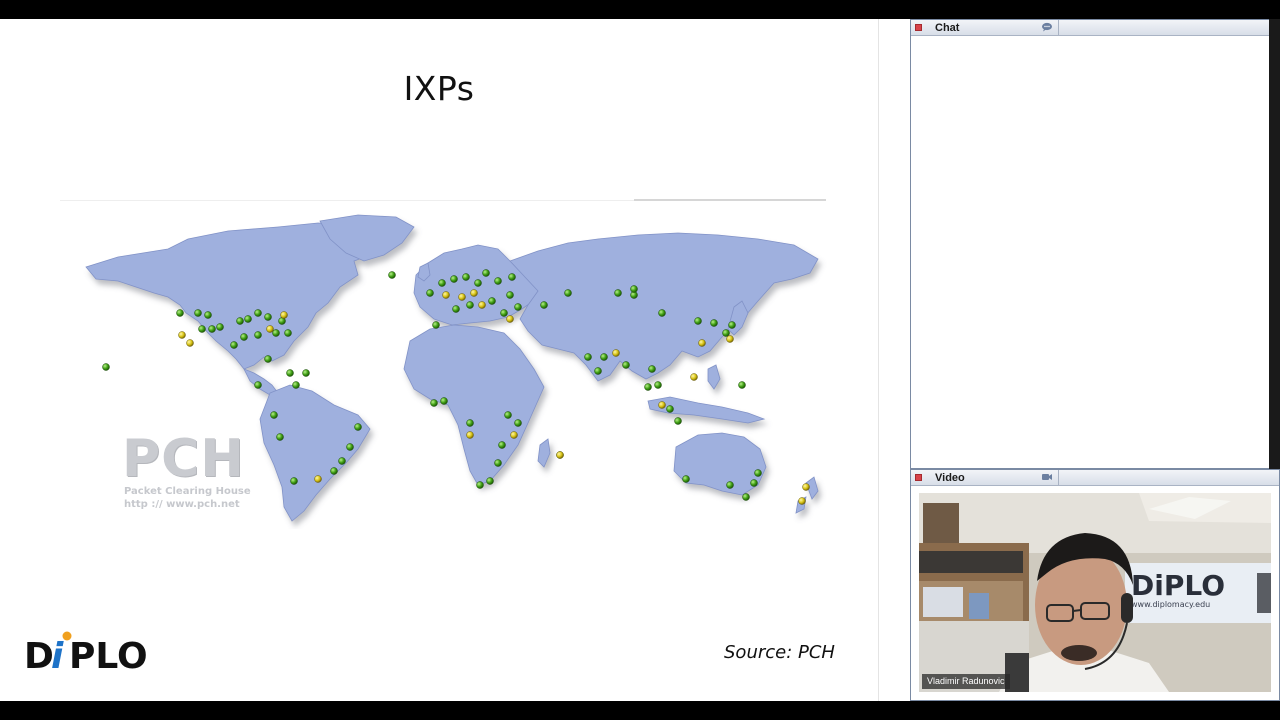  Describe the element at coordinates (261, 382) in the screenshot. I see `continent-central-america` at that location.